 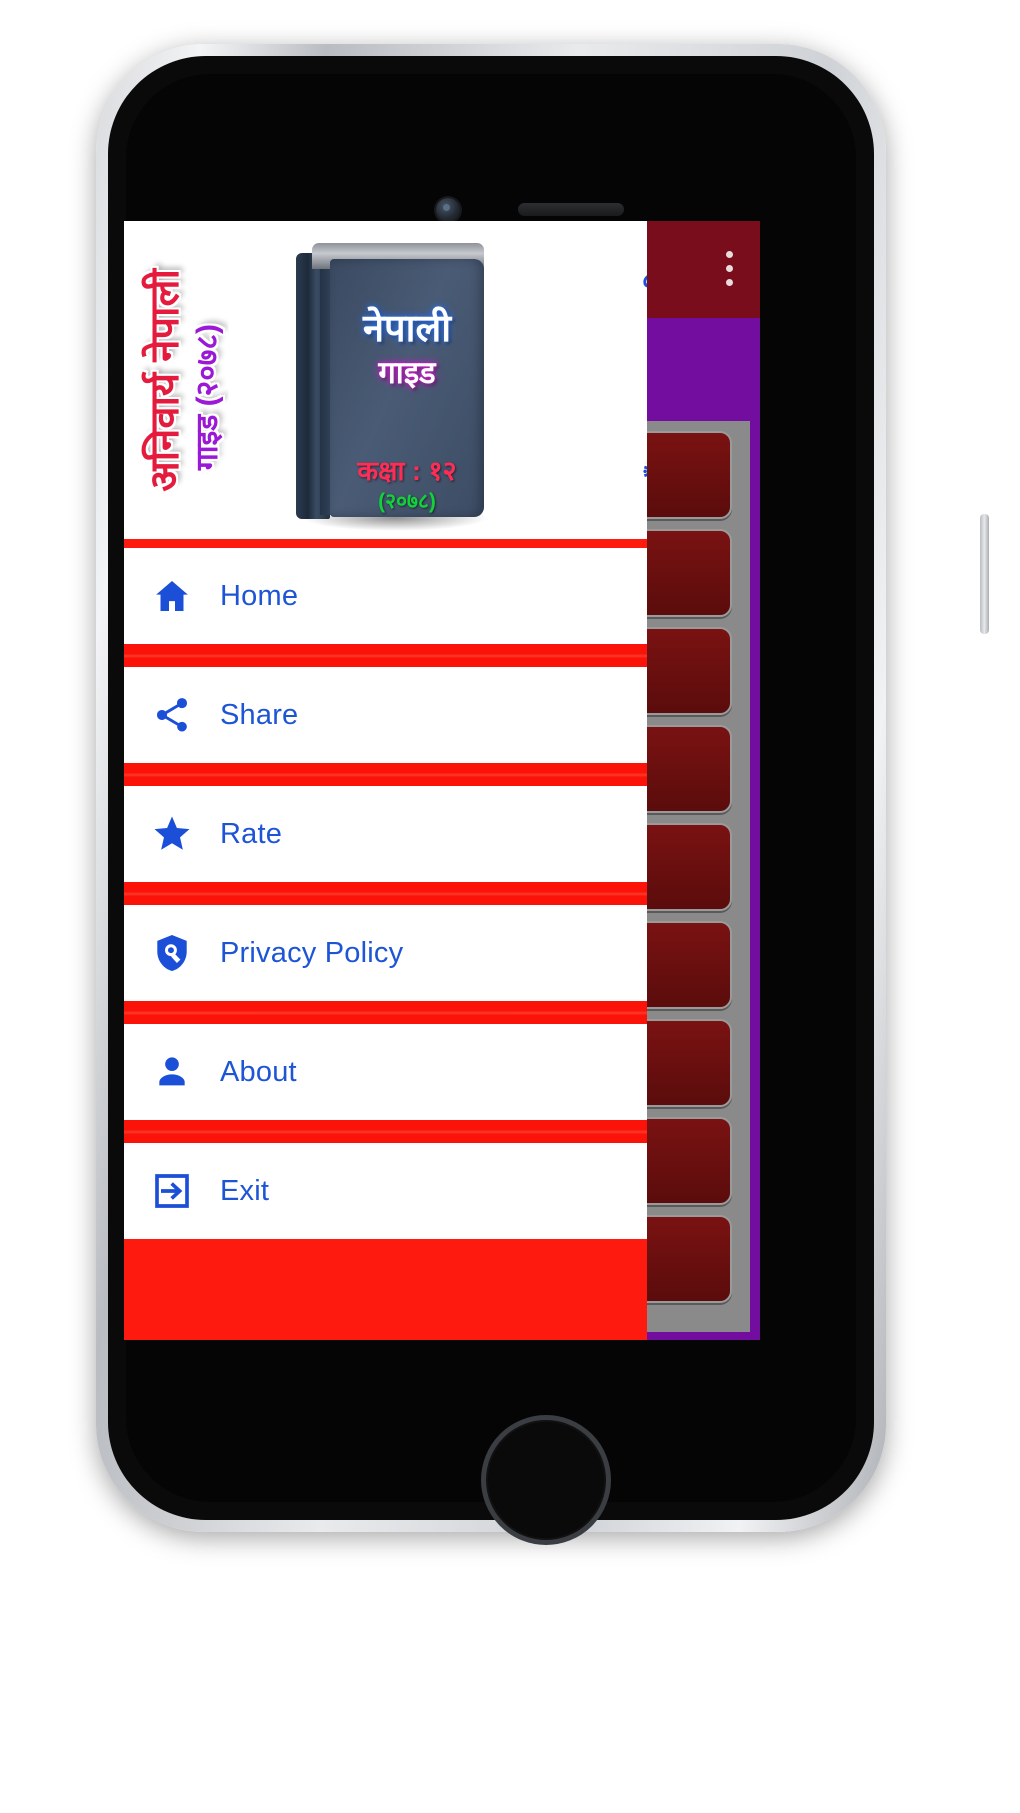 What do you see at coordinates (172, 596) in the screenshot?
I see `home-icon` at bounding box center [172, 596].